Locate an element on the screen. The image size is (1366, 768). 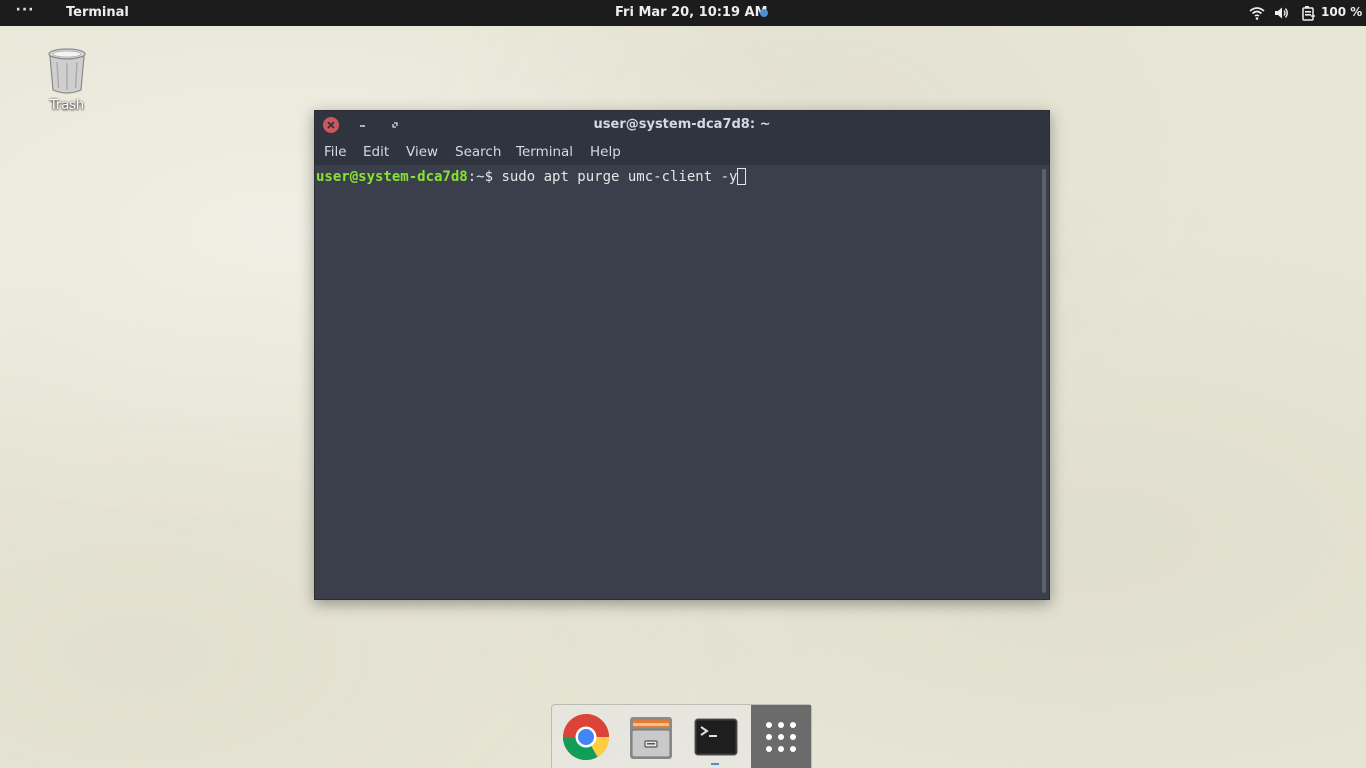
desktop-icon-trash: Trash is located at coordinates (67, 80).